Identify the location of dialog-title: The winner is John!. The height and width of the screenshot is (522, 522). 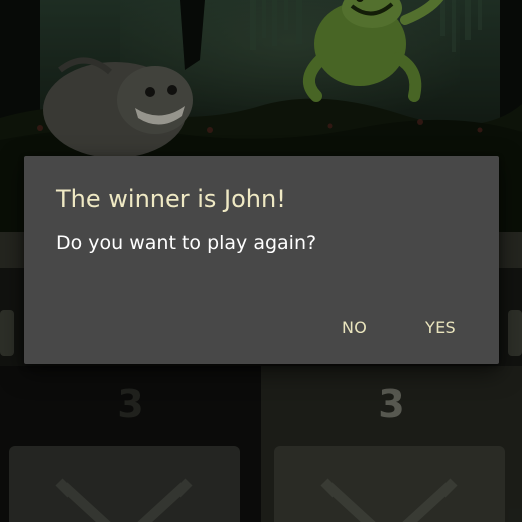
(171, 199).